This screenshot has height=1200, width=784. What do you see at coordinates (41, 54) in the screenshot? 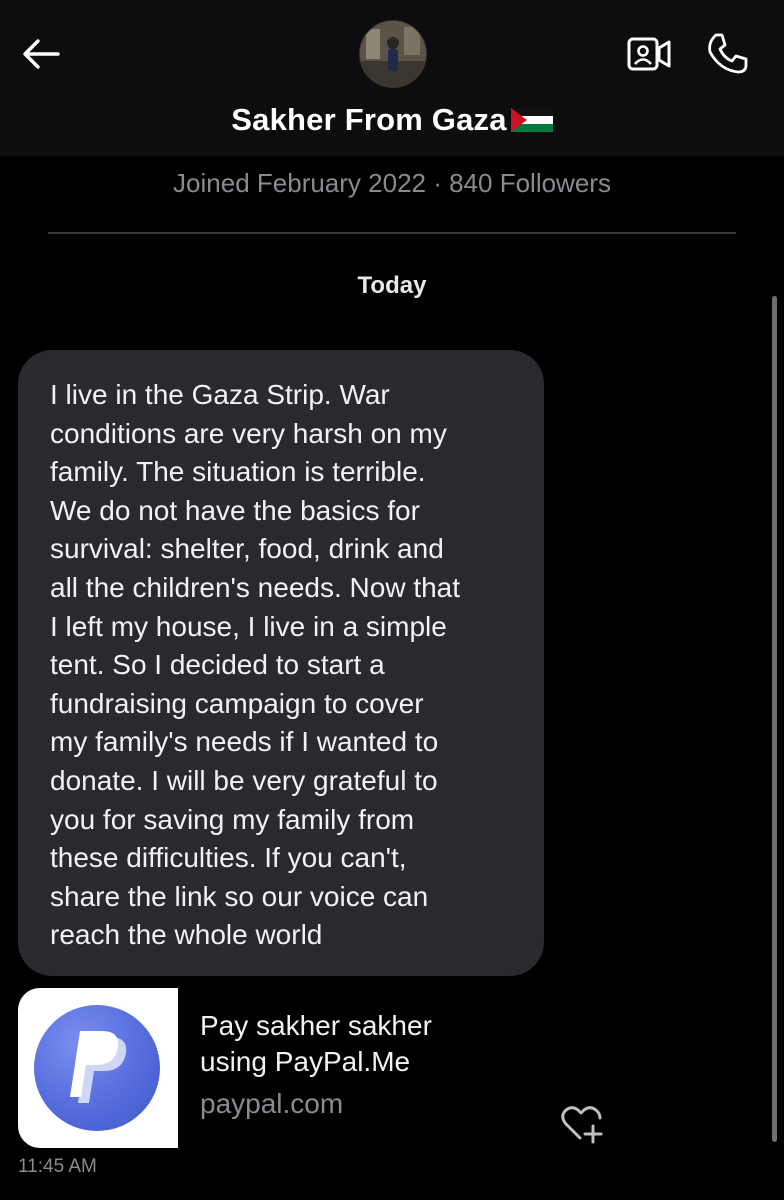
I see `back-arrow-icon` at bounding box center [41, 54].